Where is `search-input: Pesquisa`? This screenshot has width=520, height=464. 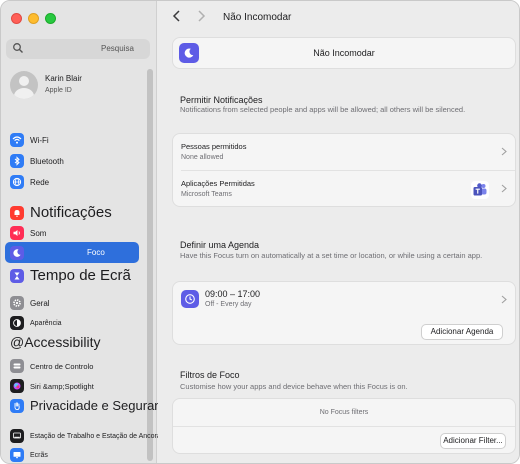
search-input: Pesquisa is located at coordinates (78, 49).